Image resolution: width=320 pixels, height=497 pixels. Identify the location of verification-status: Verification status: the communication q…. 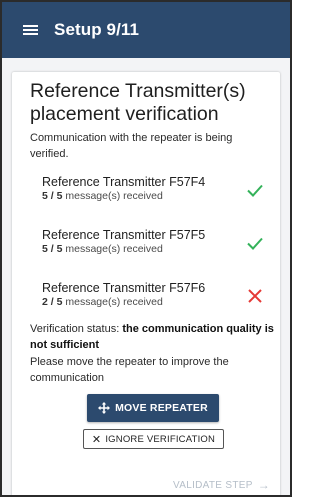
(152, 337).